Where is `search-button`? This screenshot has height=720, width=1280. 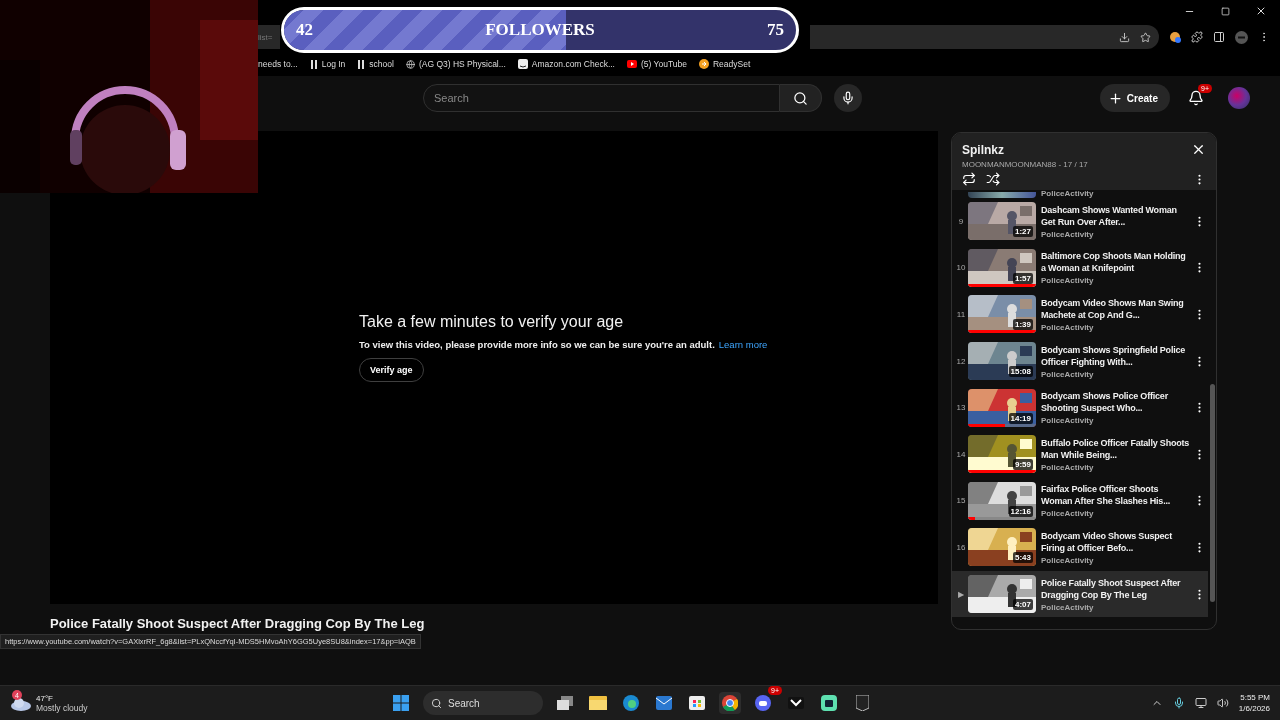
search-button is located at coordinates (801, 98).